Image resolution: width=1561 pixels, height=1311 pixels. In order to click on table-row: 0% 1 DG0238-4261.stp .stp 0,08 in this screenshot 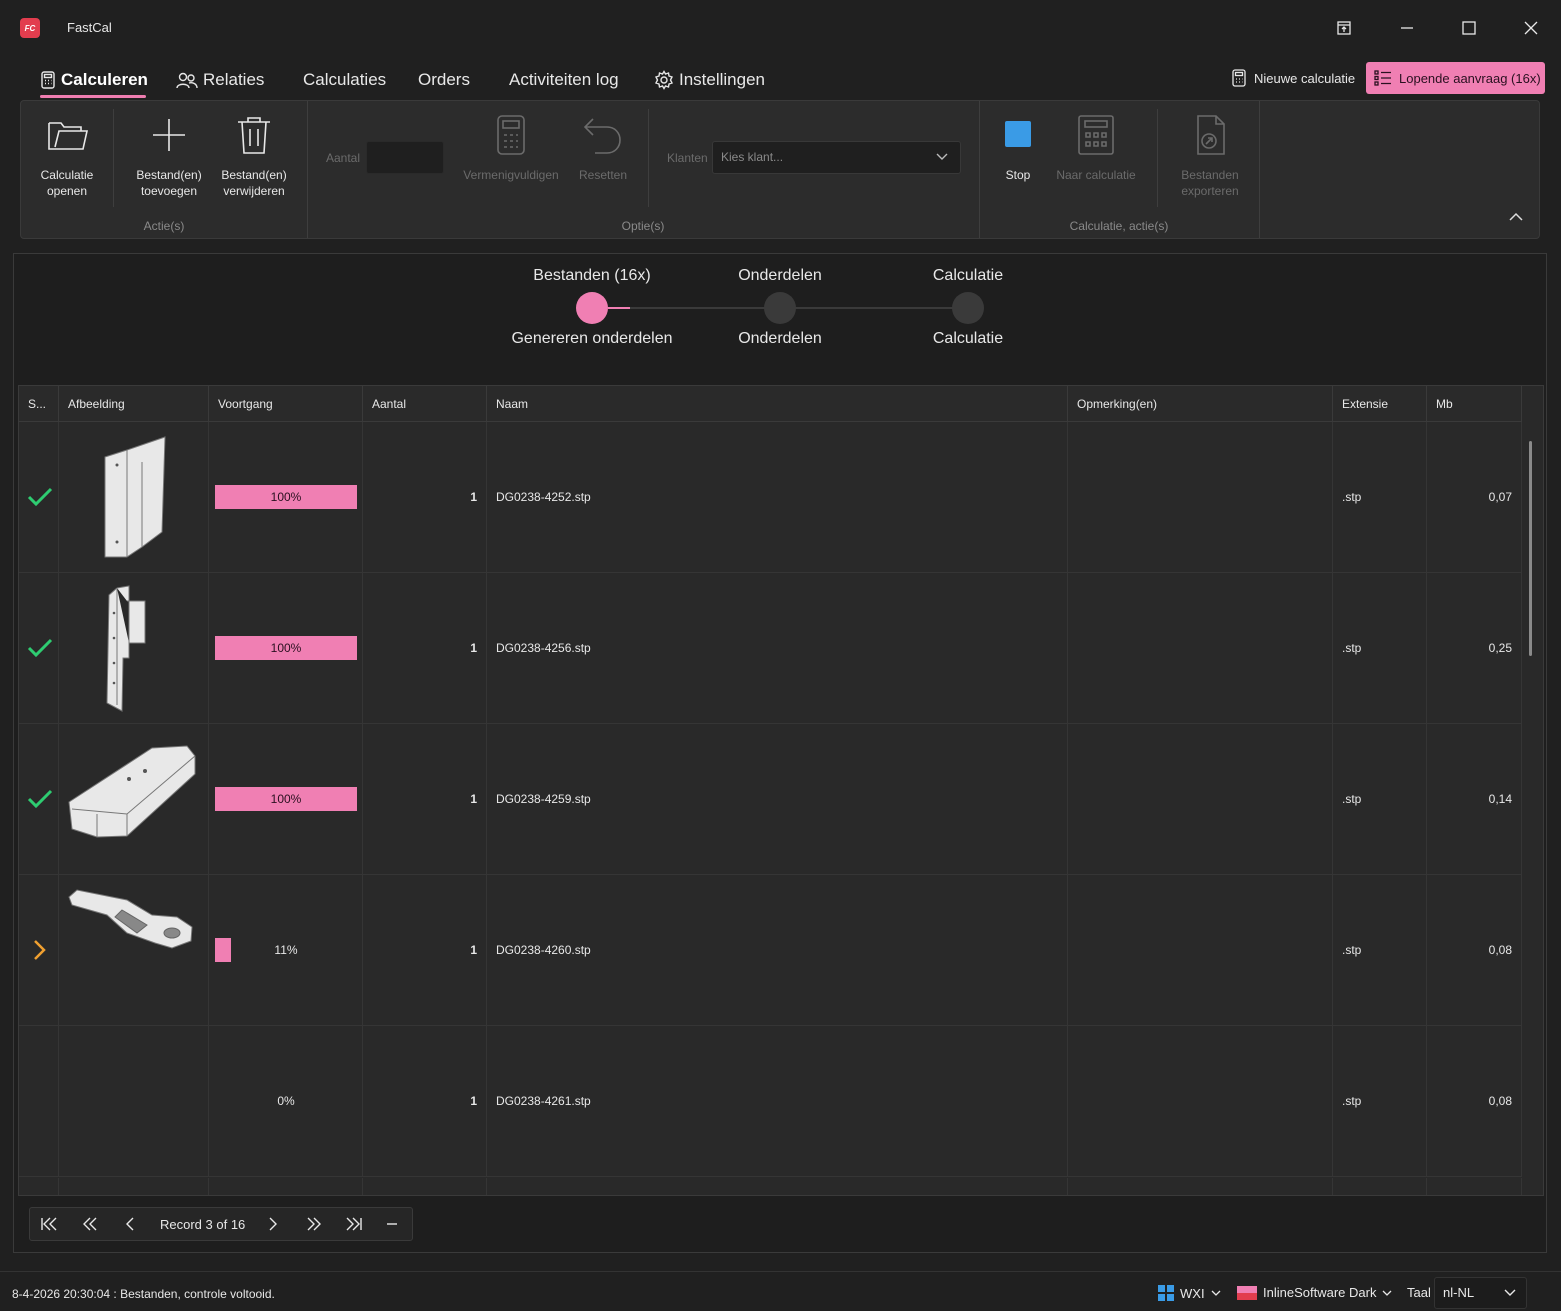, I will do `click(770, 1101)`.